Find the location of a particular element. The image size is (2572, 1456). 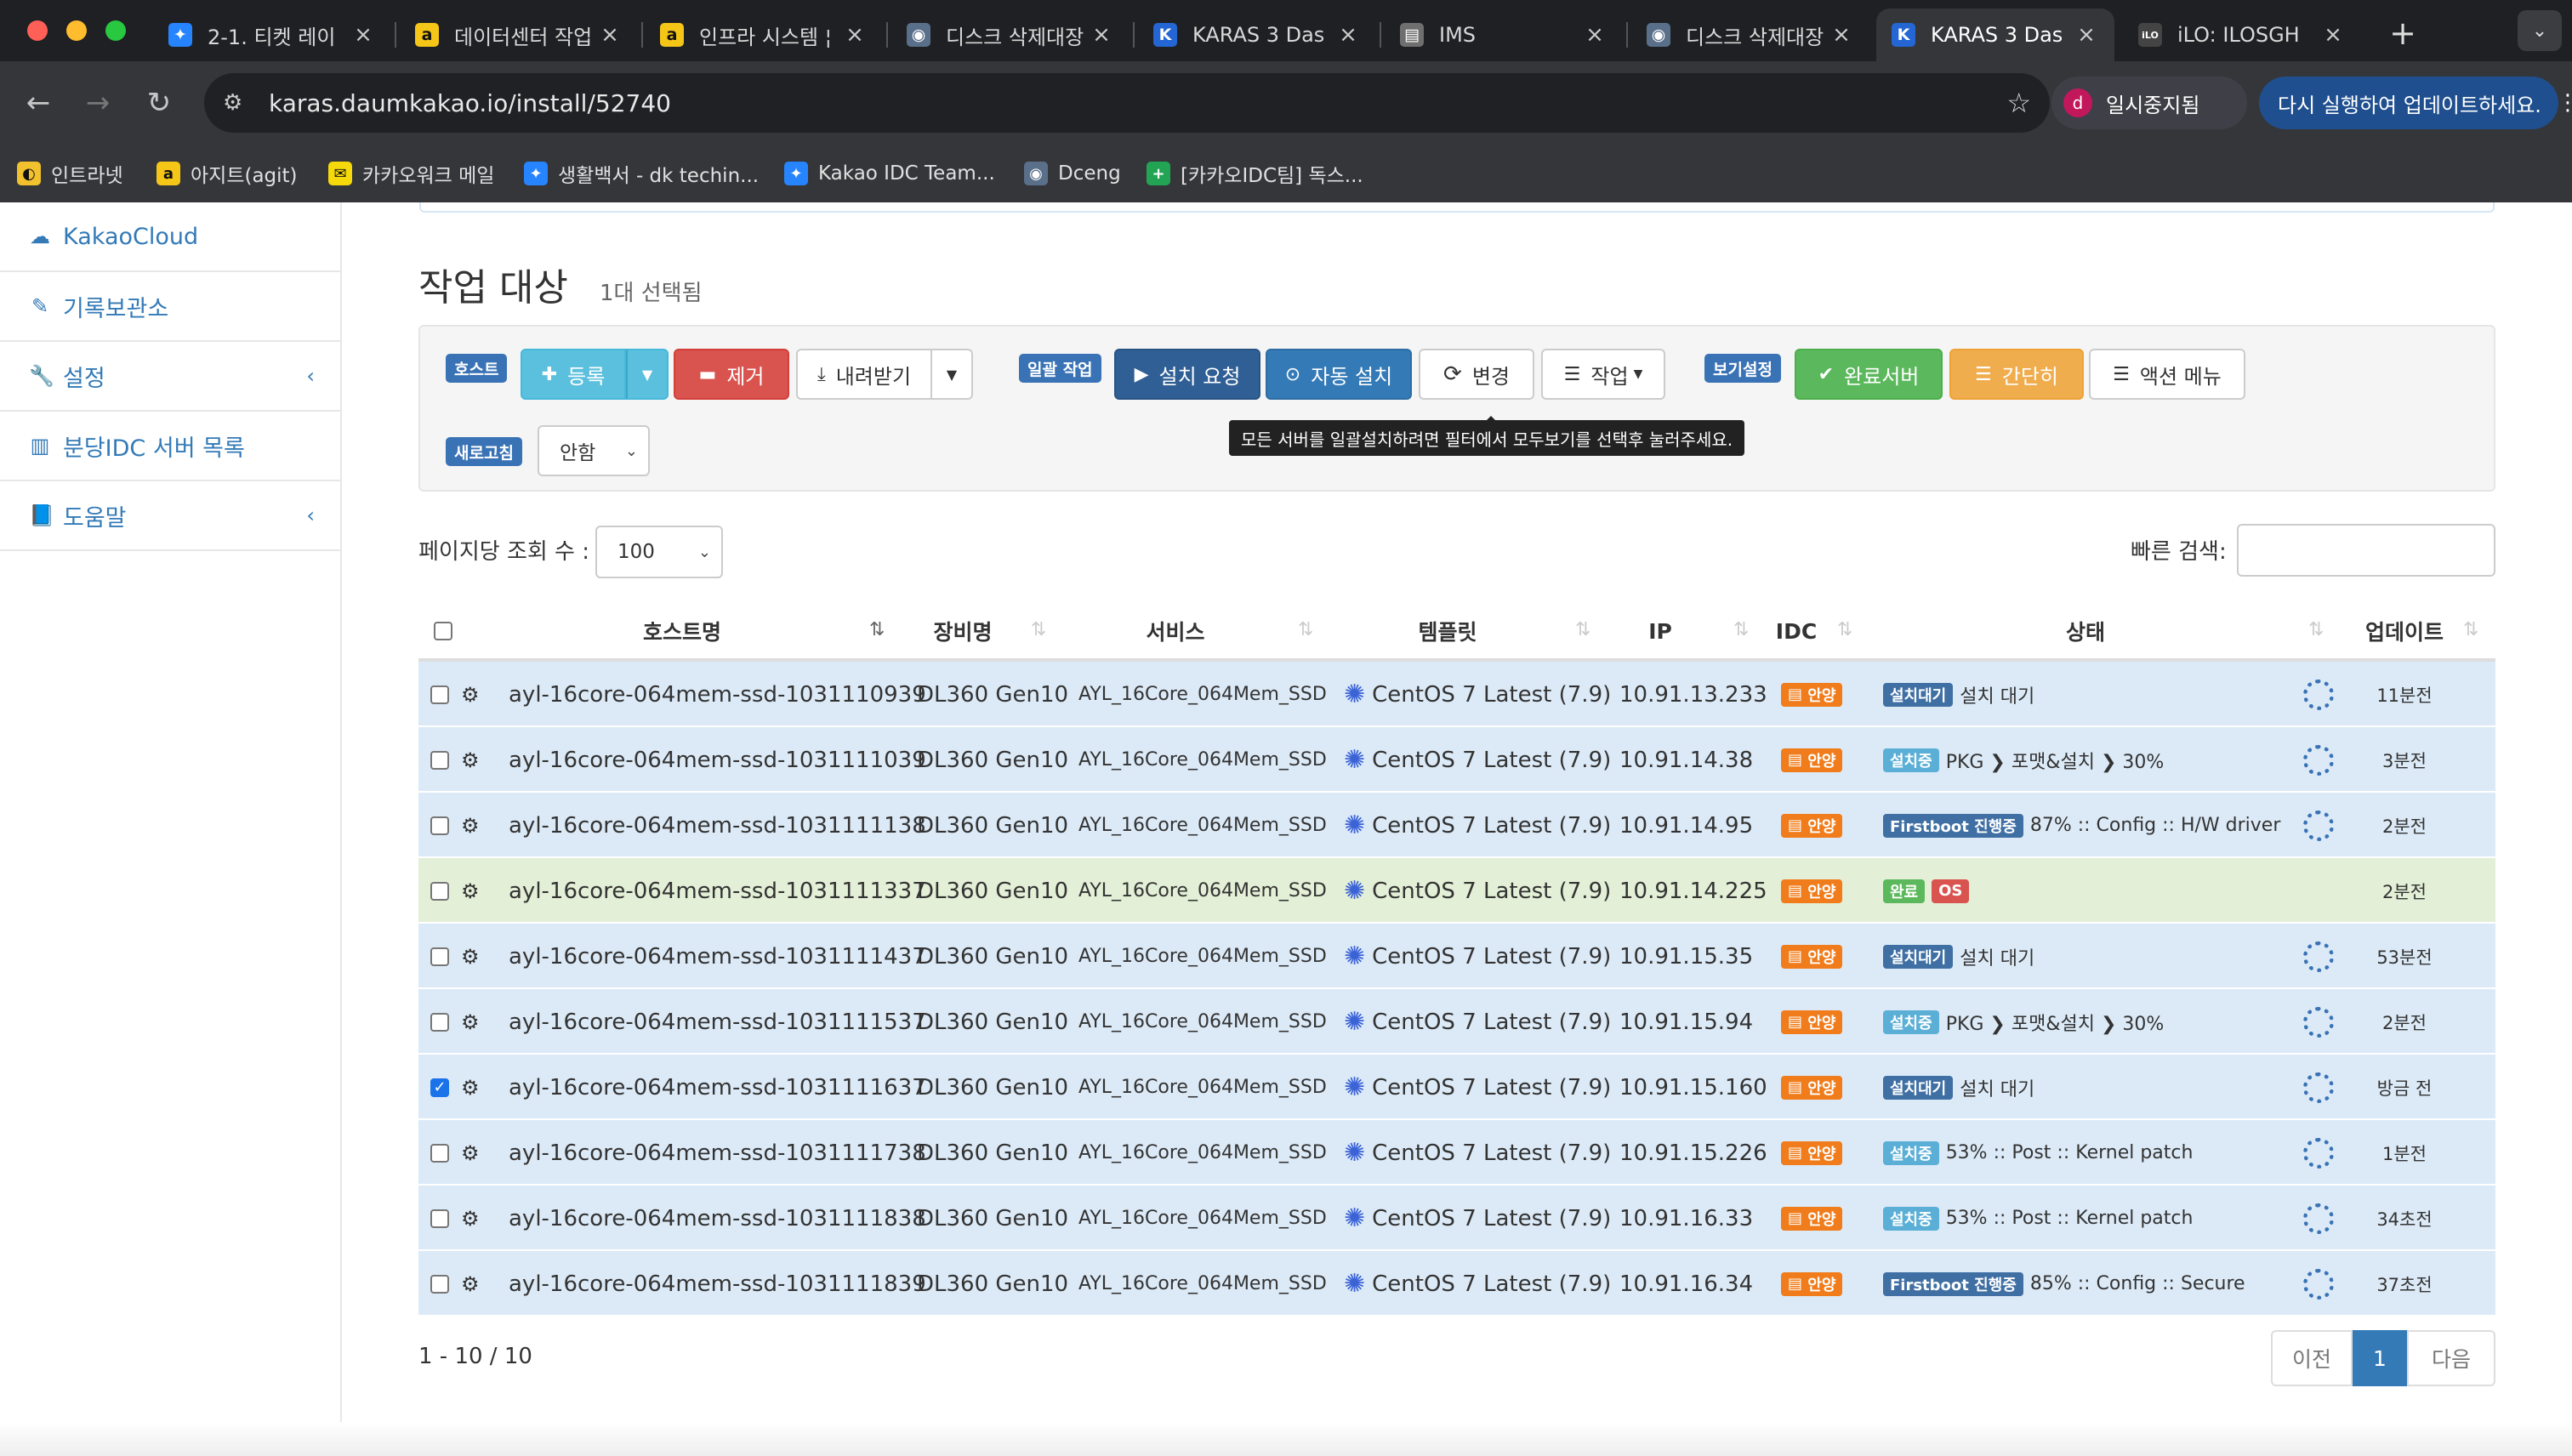

tab-9: iLO iLO: ILOSGH × is located at coordinates (2242, 35).